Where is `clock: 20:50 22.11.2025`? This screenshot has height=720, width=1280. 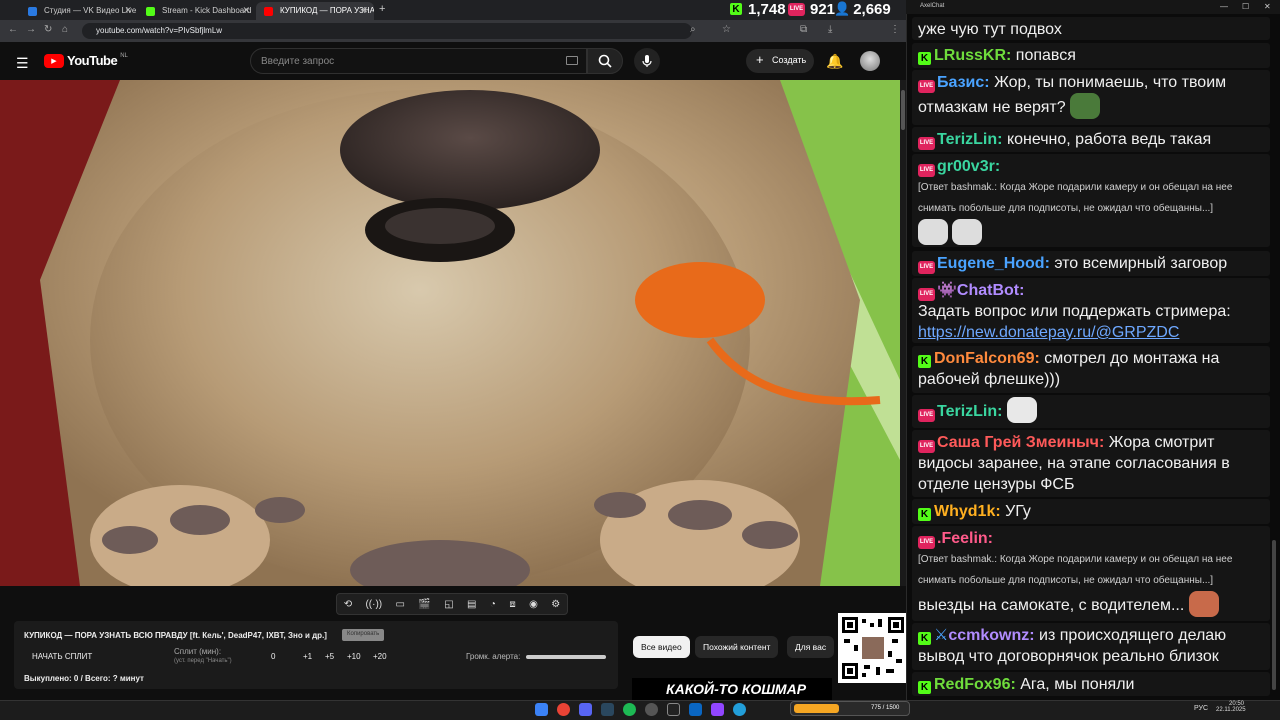 clock: 20:50 22.11.2025 is located at coordinates (1231, 707).